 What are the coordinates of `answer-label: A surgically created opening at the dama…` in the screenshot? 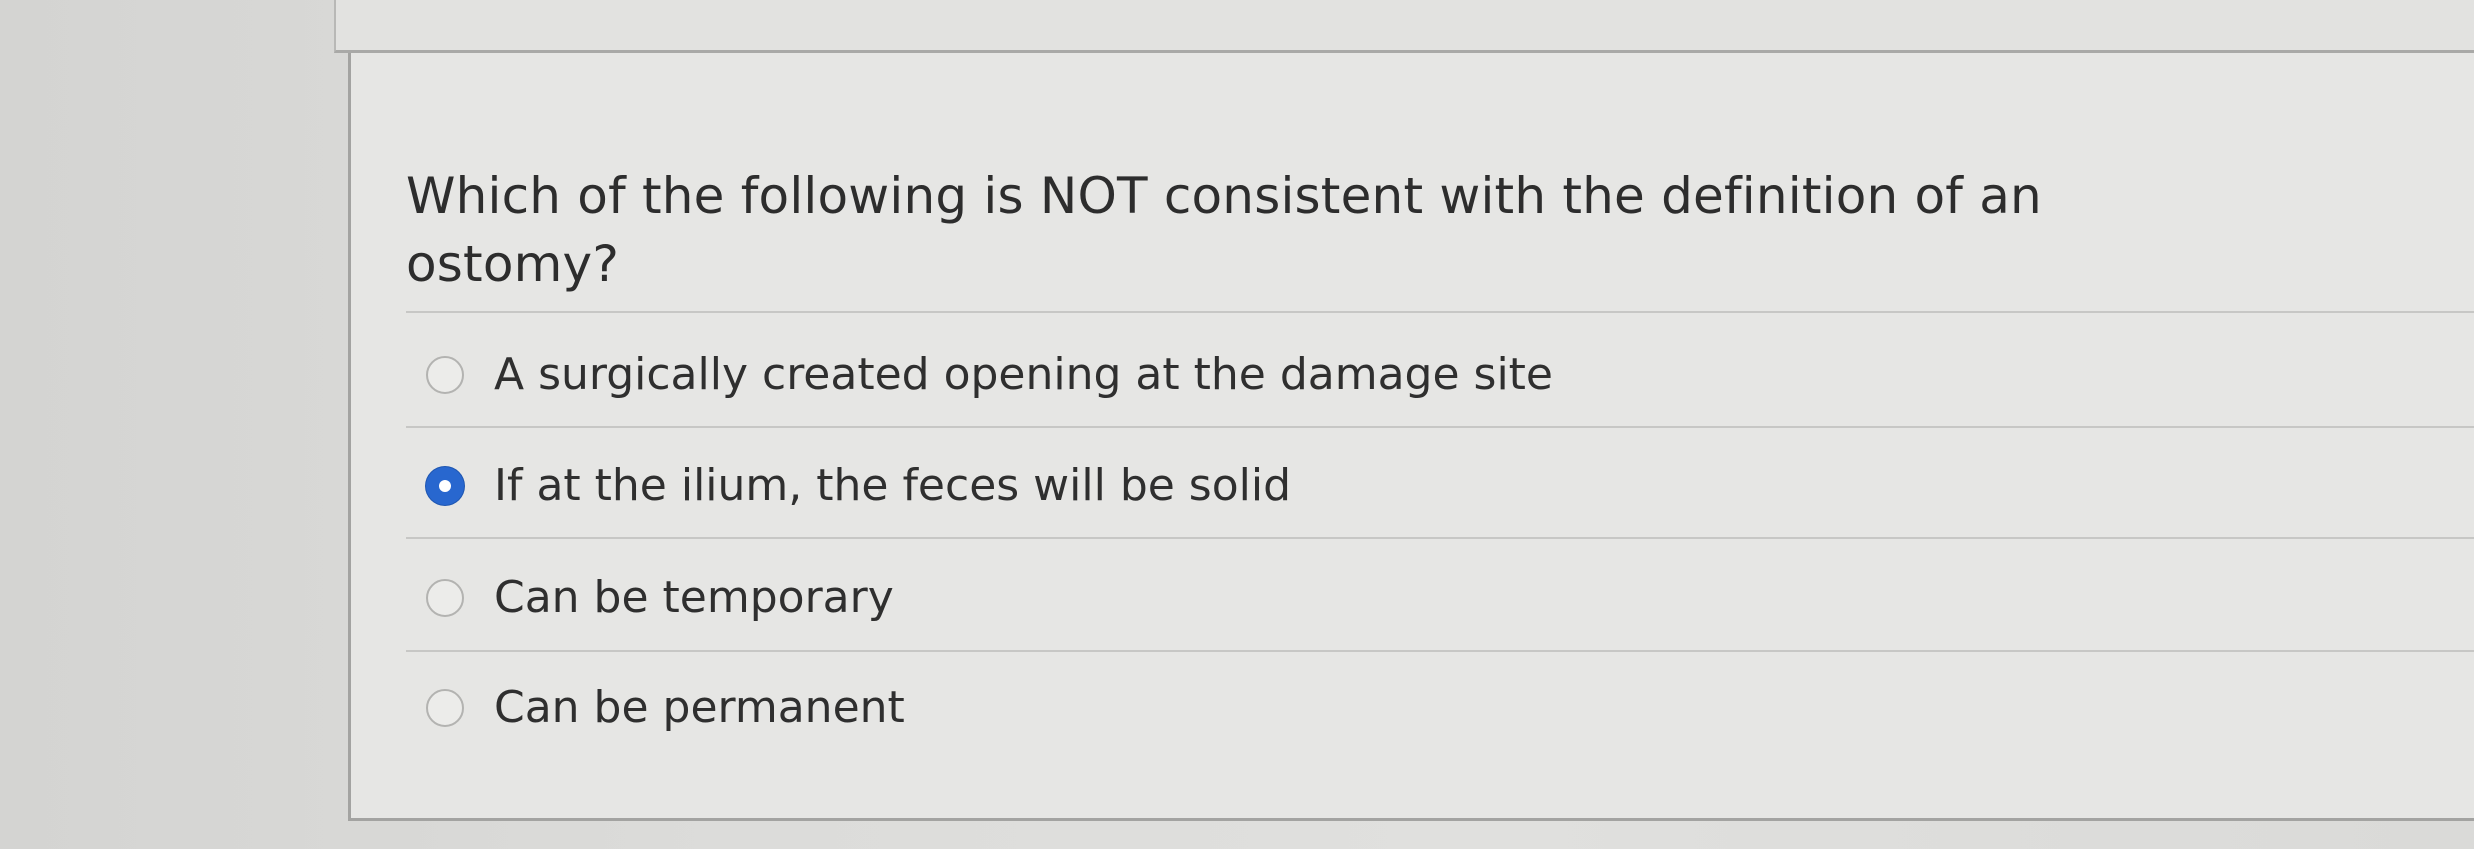 It's located at (1023, 374).